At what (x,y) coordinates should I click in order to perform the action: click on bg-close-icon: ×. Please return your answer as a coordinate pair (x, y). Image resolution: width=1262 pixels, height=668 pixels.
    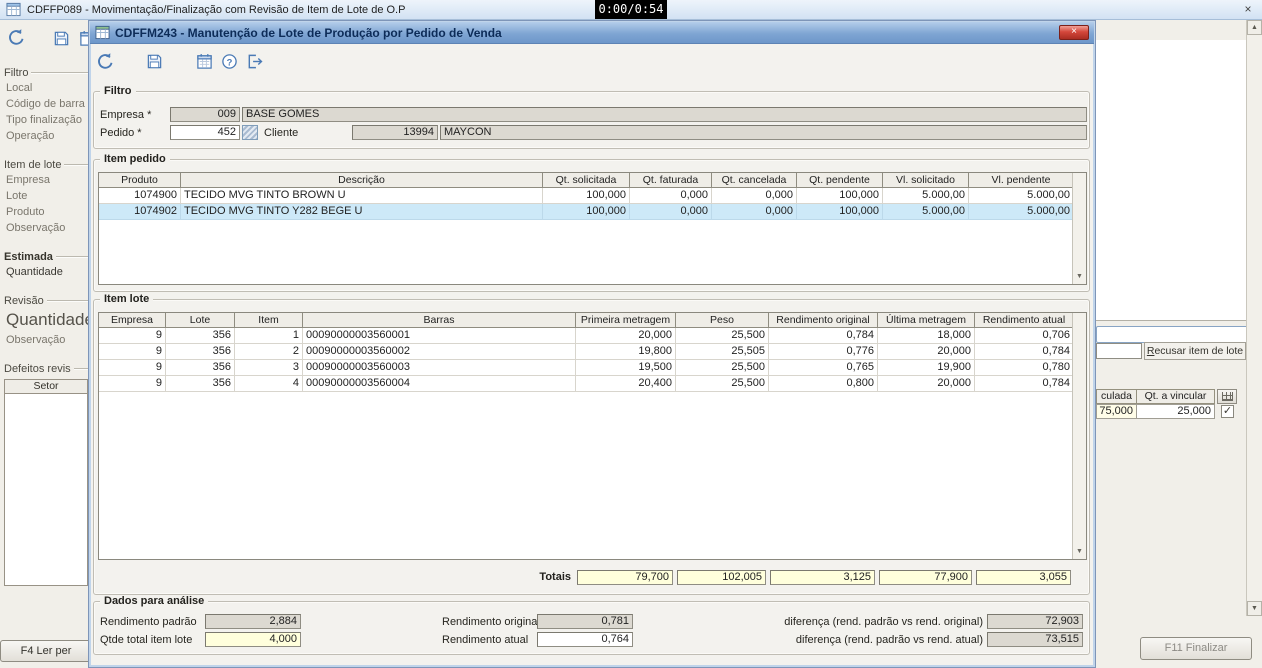
    Looking at the image, I should click on (1248, 9).